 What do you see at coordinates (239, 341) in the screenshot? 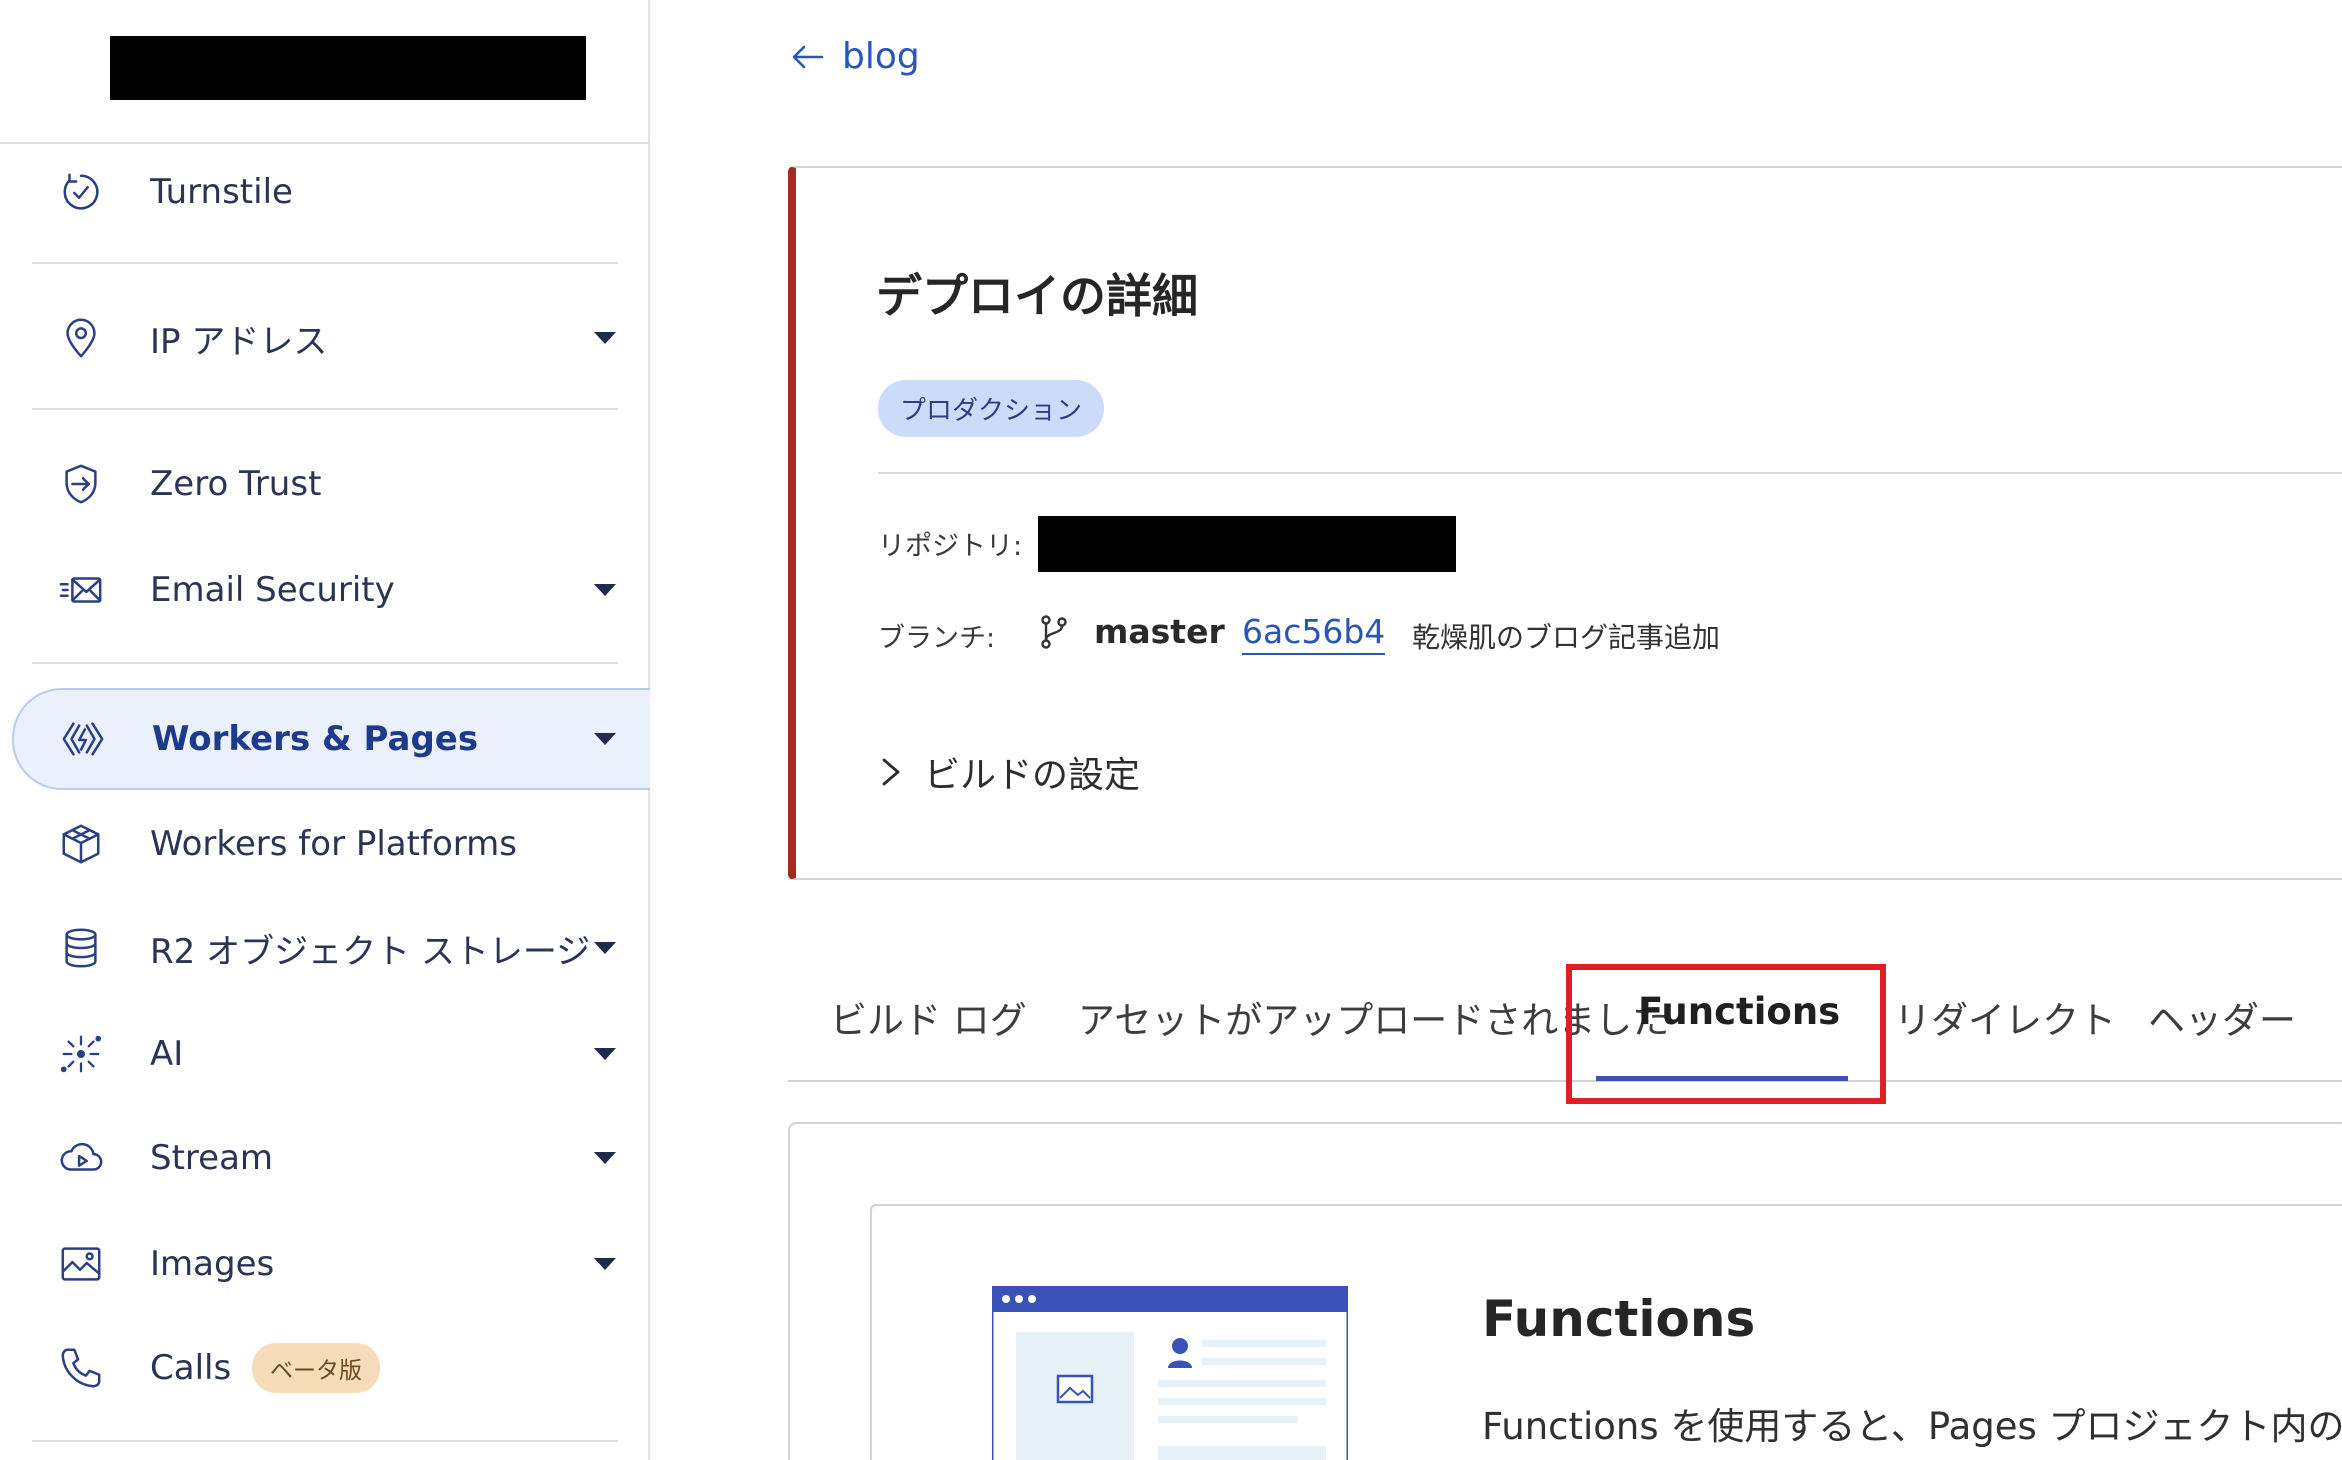
I see `sidebar-item-label: IP アドレス` at bounding box center [239, 341].